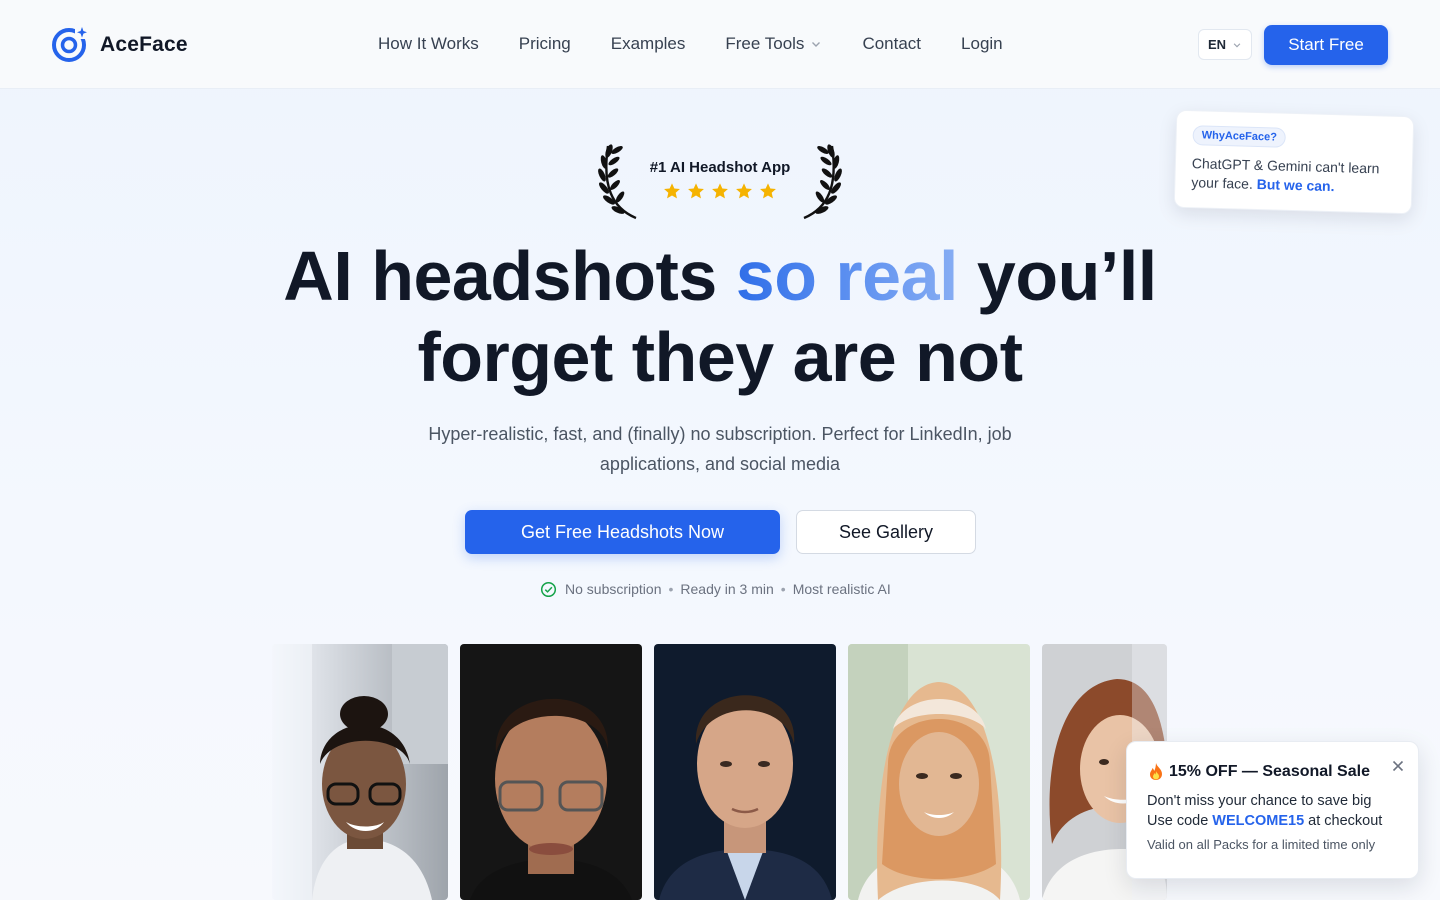  I want to click on promo-title: 15% OFF — Seasonal Sale, so click(1272, 771).